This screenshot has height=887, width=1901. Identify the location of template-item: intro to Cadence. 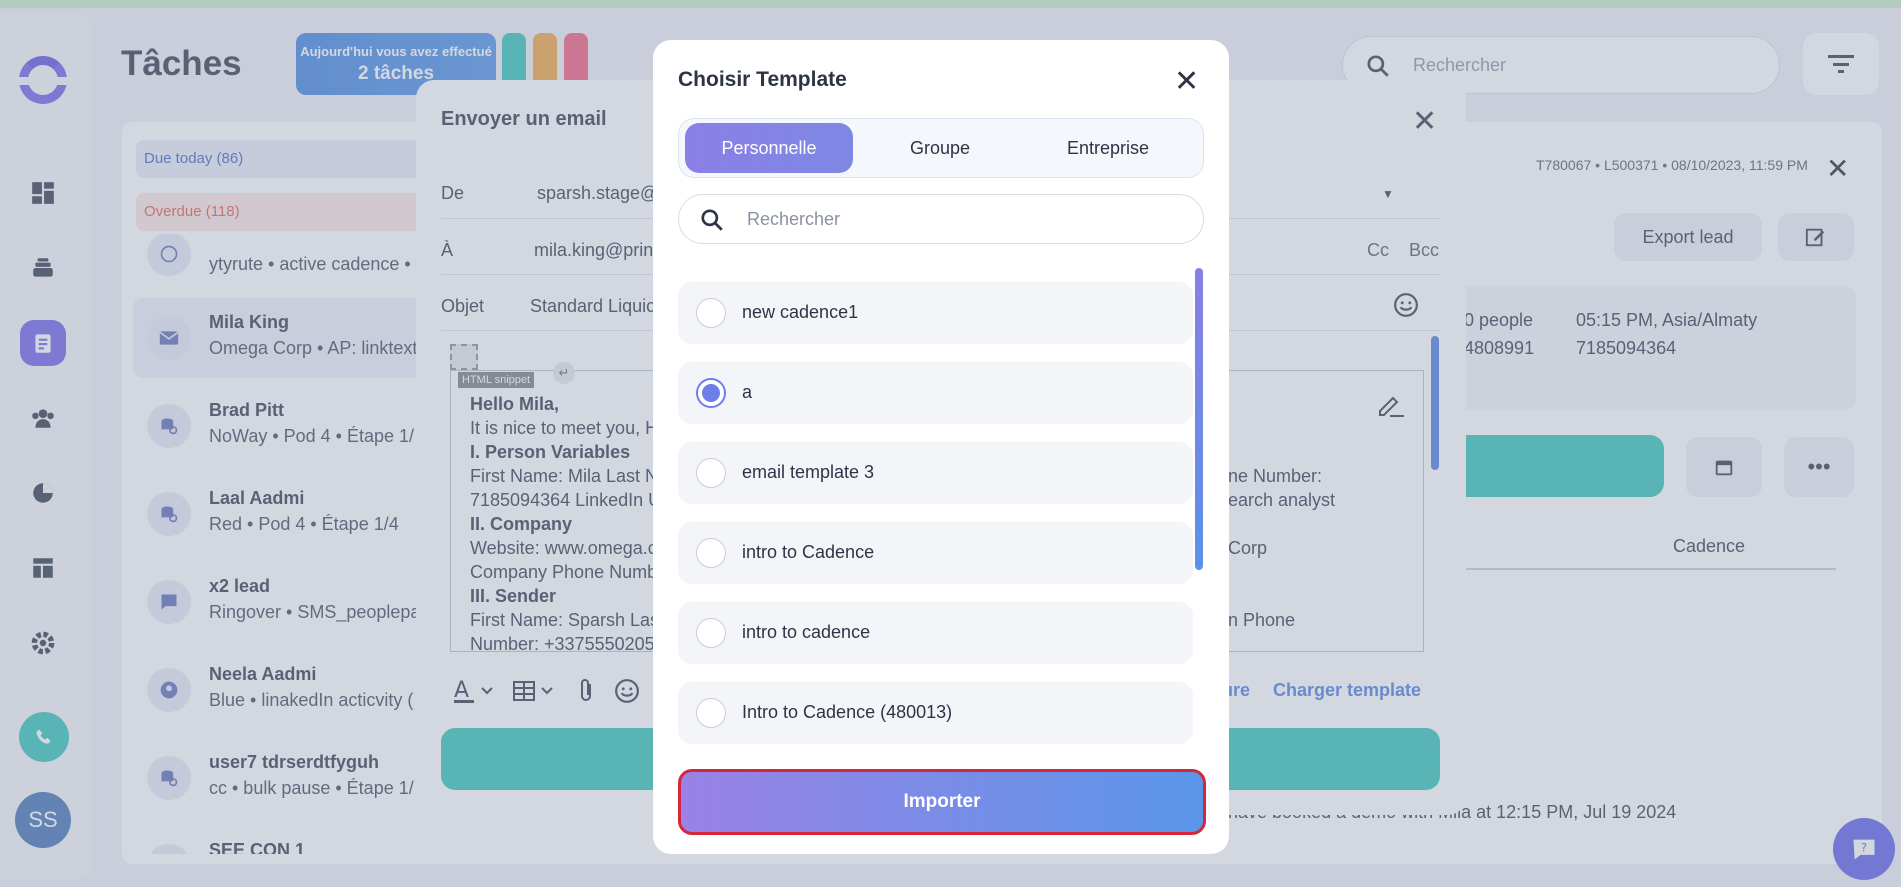
(935, 553).